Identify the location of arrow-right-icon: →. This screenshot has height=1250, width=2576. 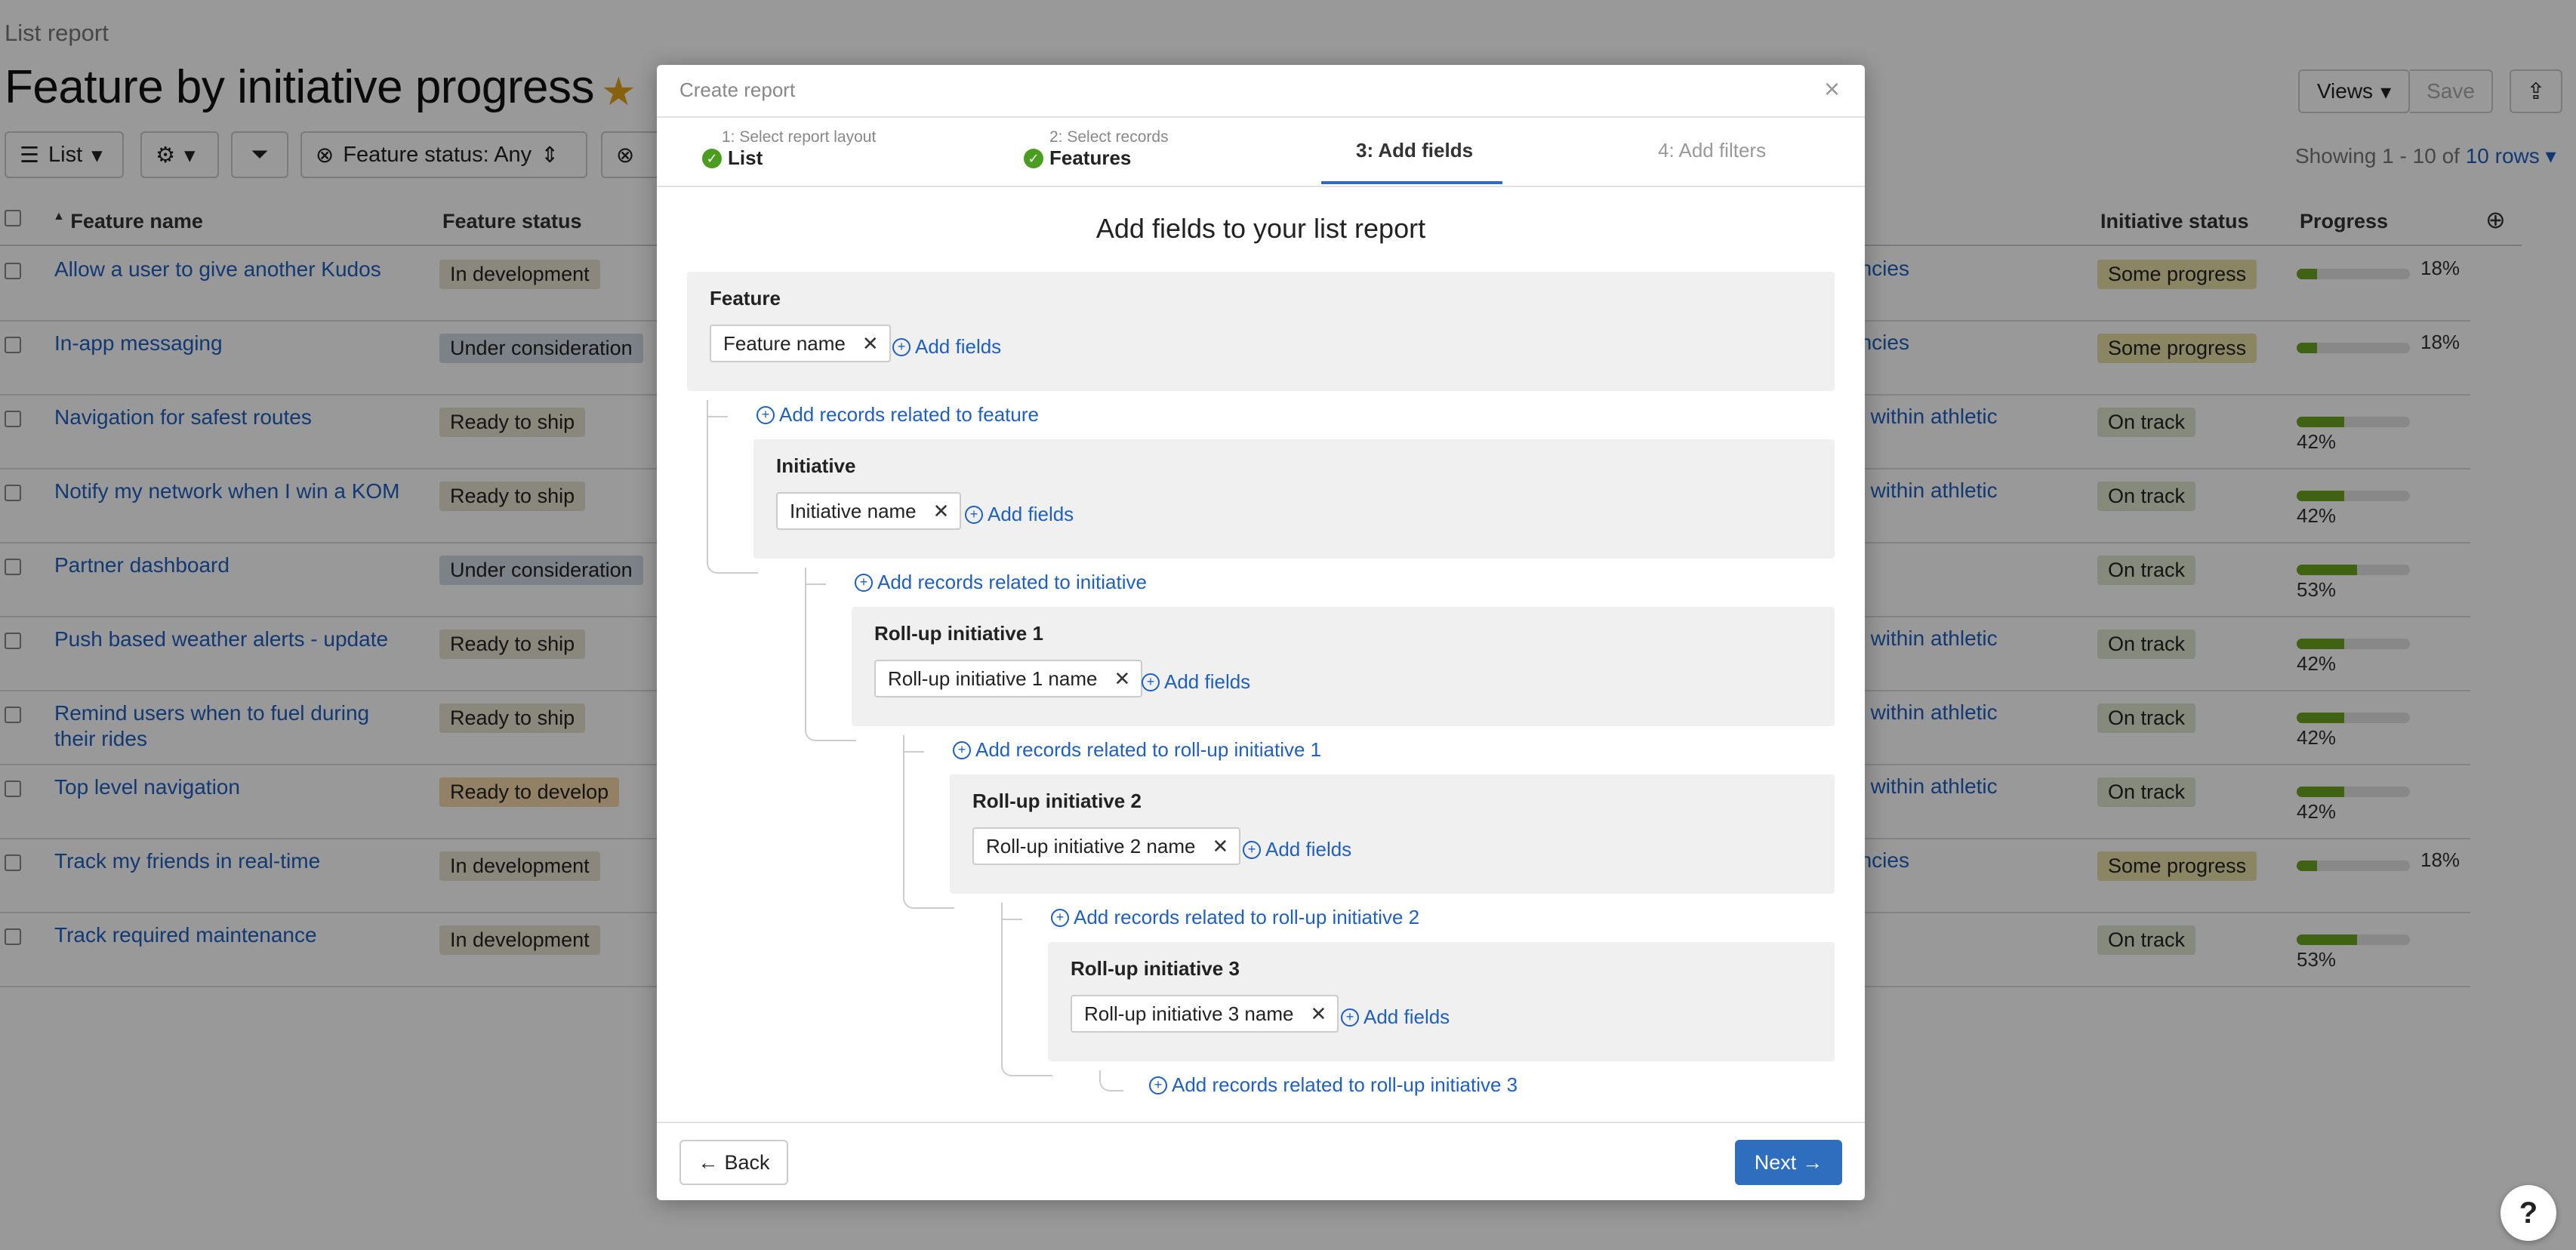
(1813, 1162).